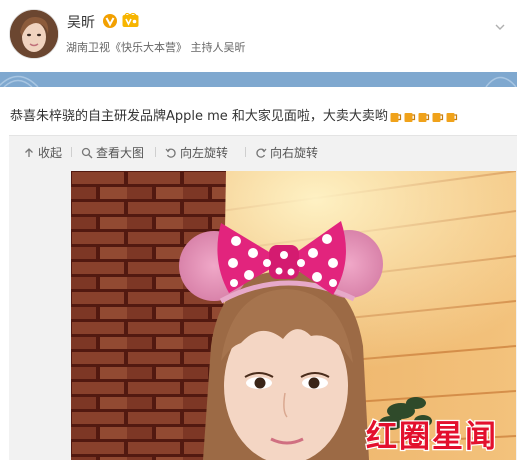 This screenshot has height=460, width=517. What do you see at coordinates (29, 152) in the screenshot?
I see `arrow-up-icon` at bounding box center [29, 152].